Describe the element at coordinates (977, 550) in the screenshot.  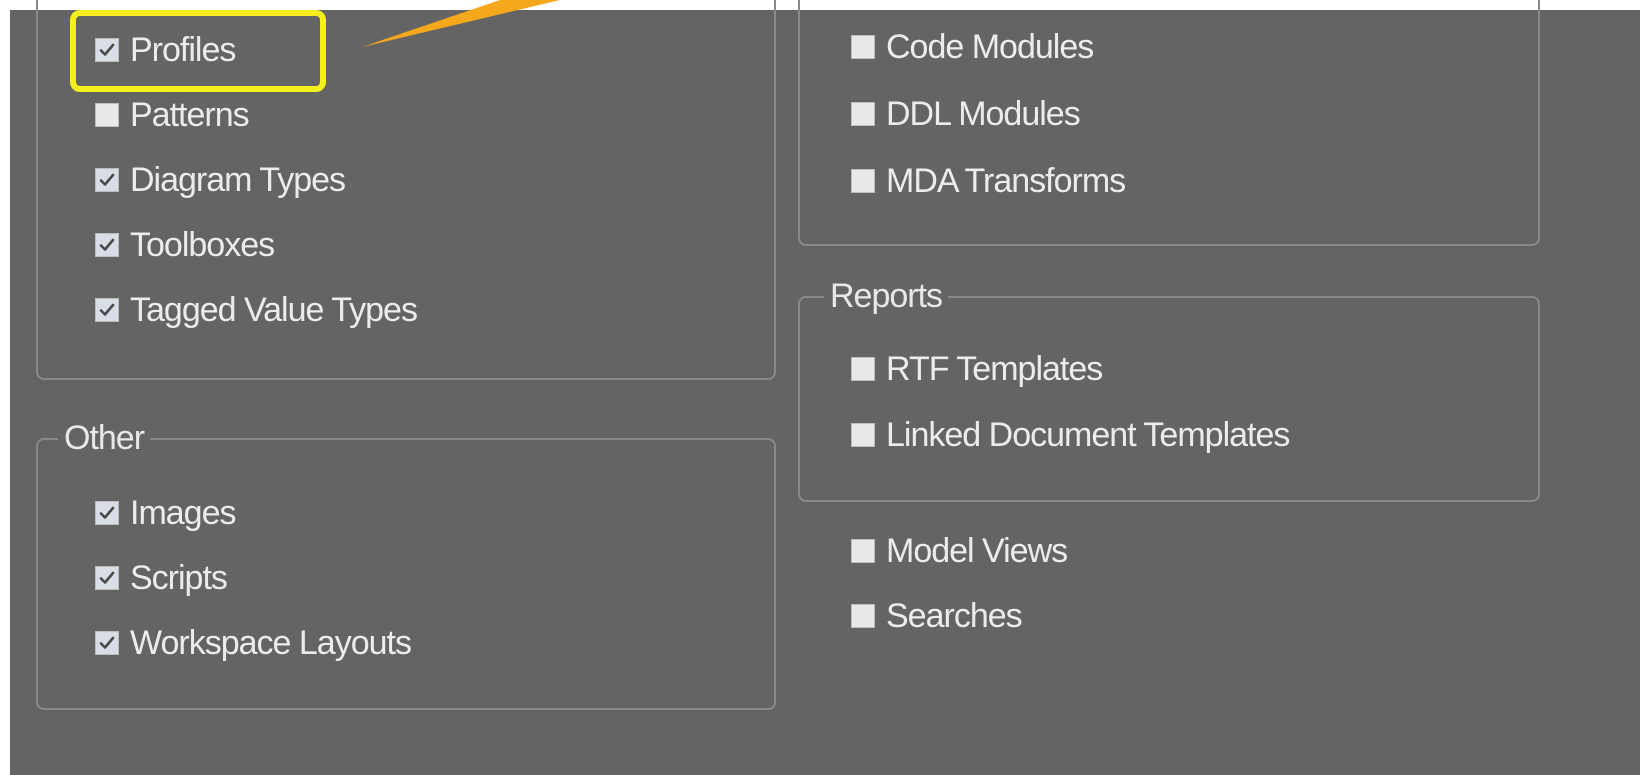
I see `checkbox-label: Model Views` at that location.